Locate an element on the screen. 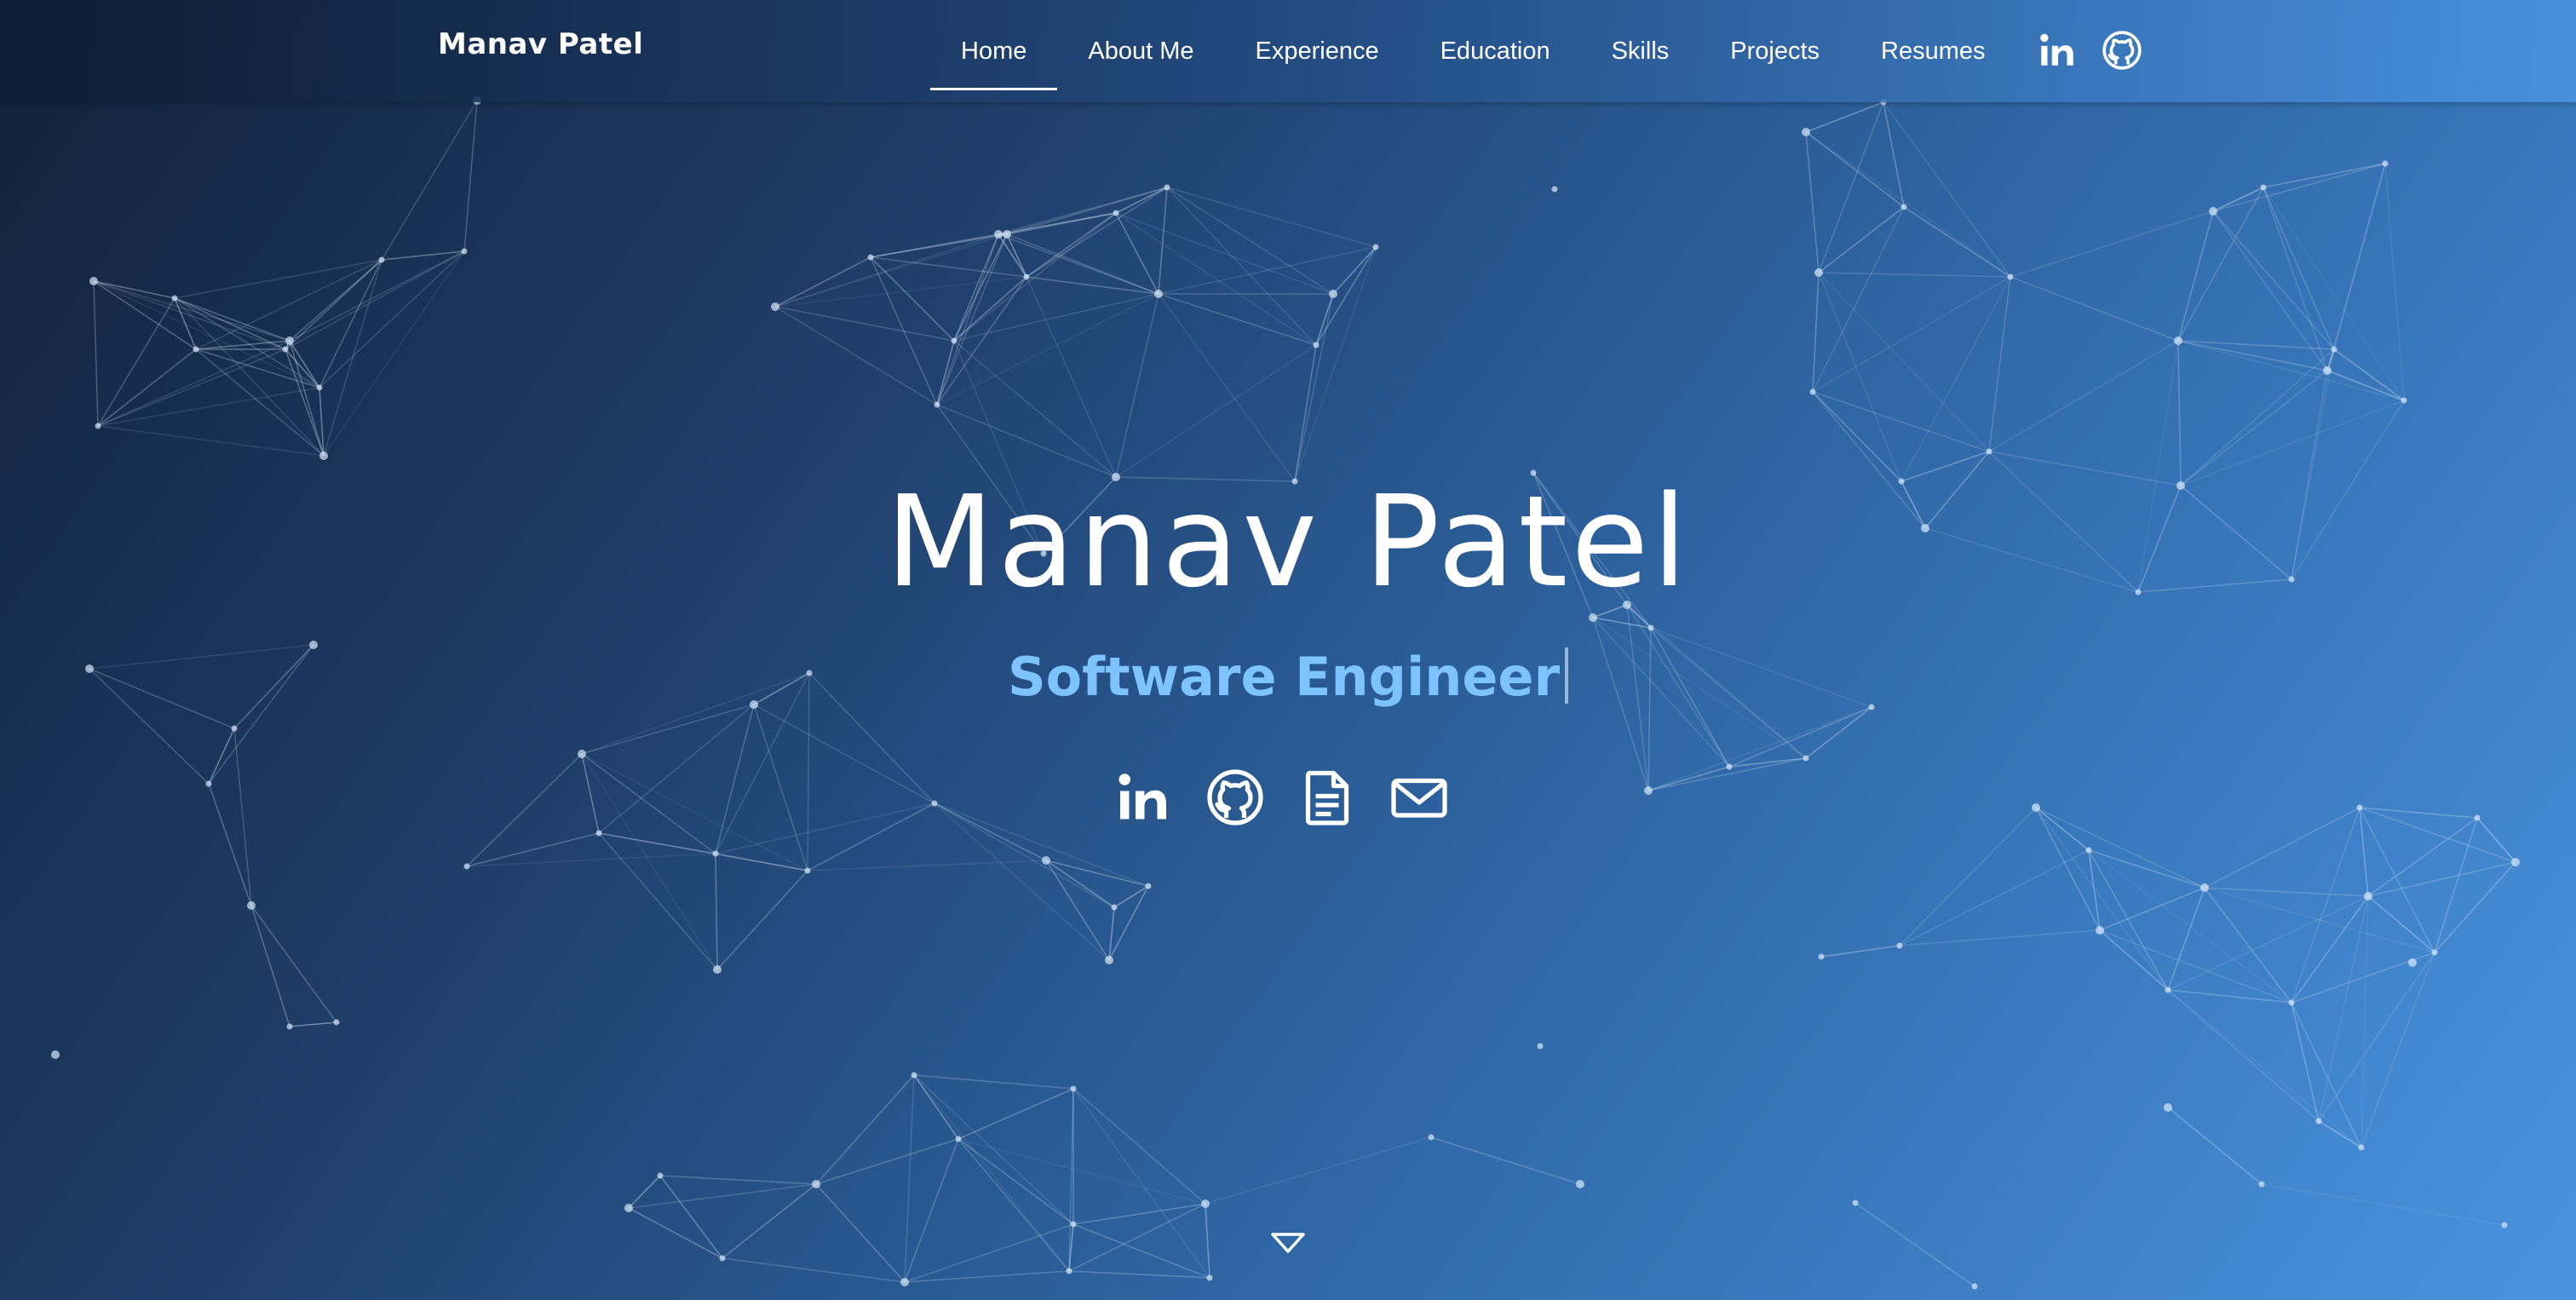 The width and height of the screenshot is (2576, 1300). mail-icon is located at coordinates (1420, 797).